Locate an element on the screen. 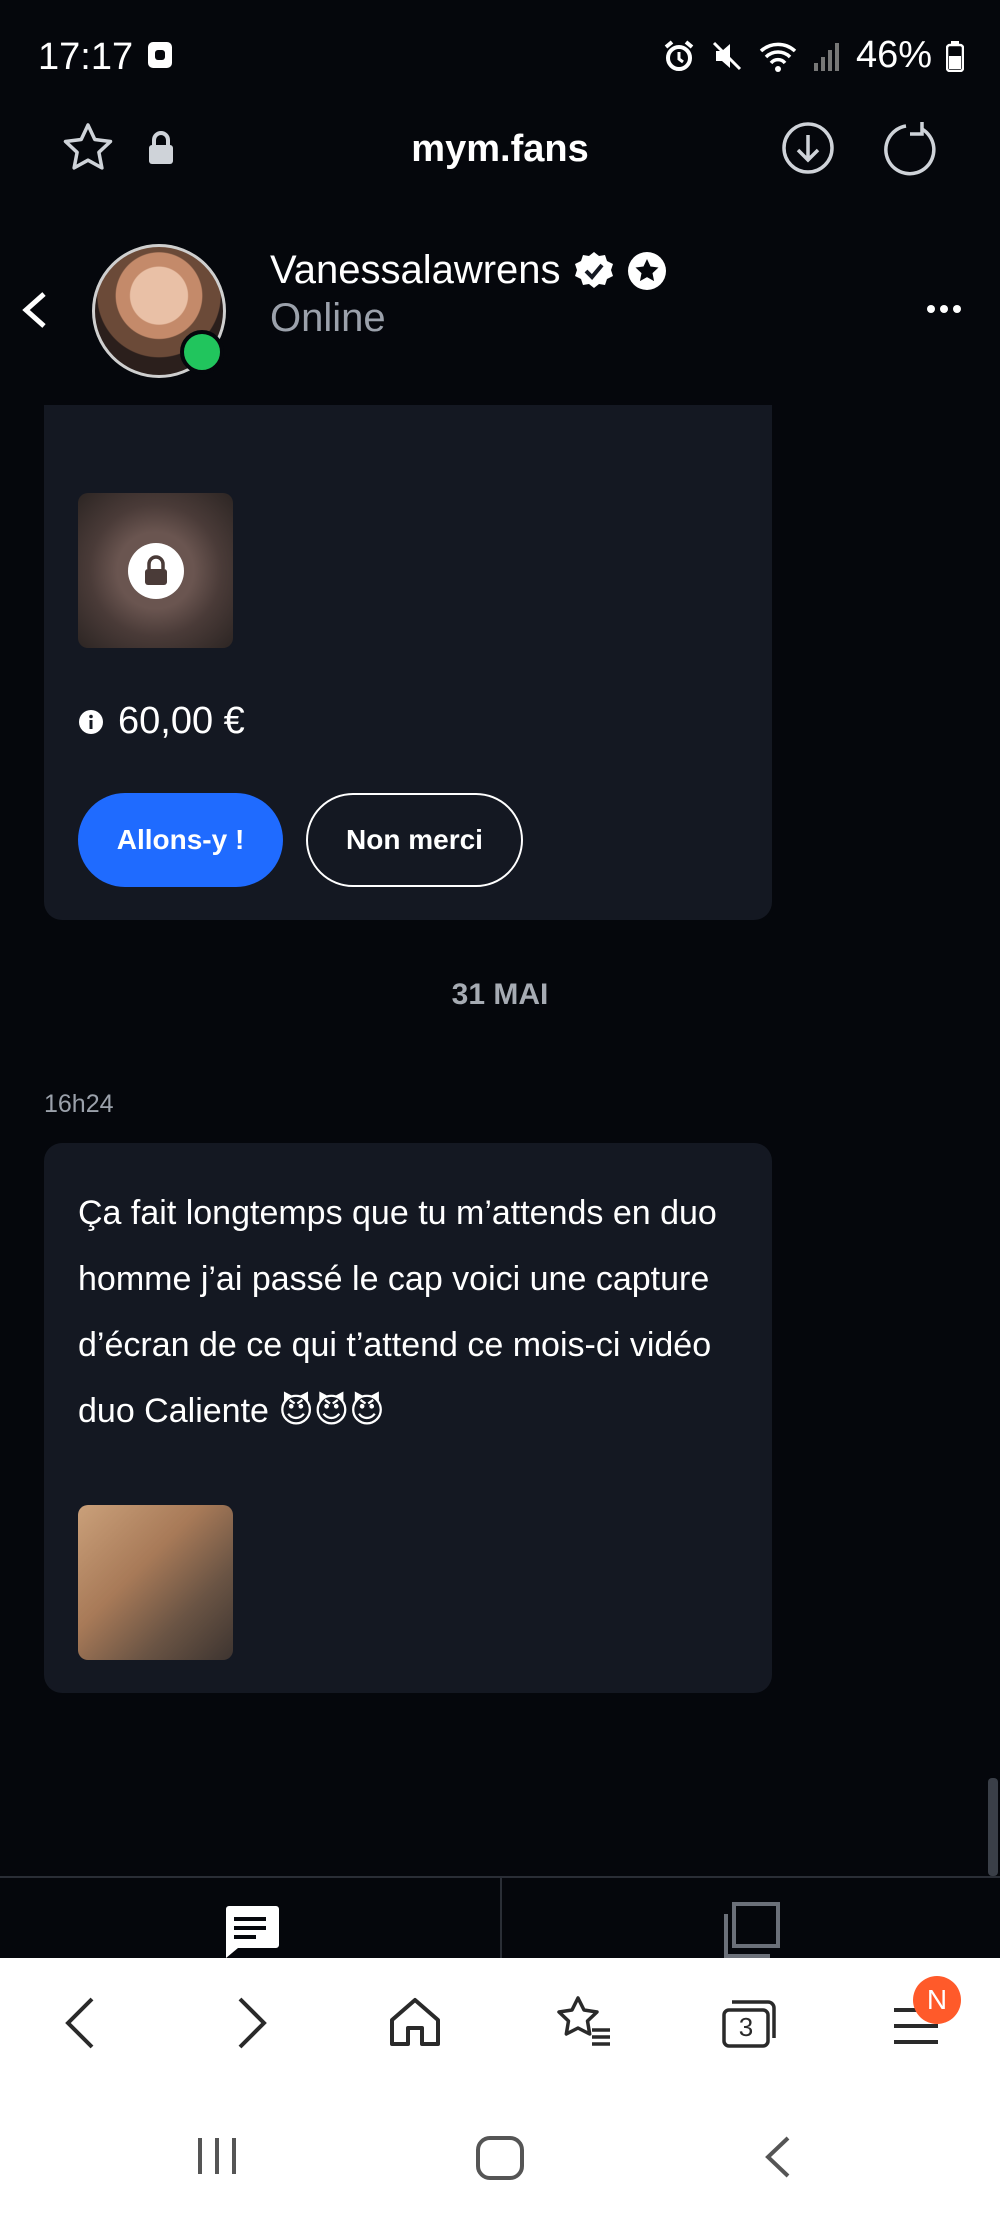 The height and width of the screenshot is (2223, 1000). status-time: 17:17 is located at coordinates (86, 57).